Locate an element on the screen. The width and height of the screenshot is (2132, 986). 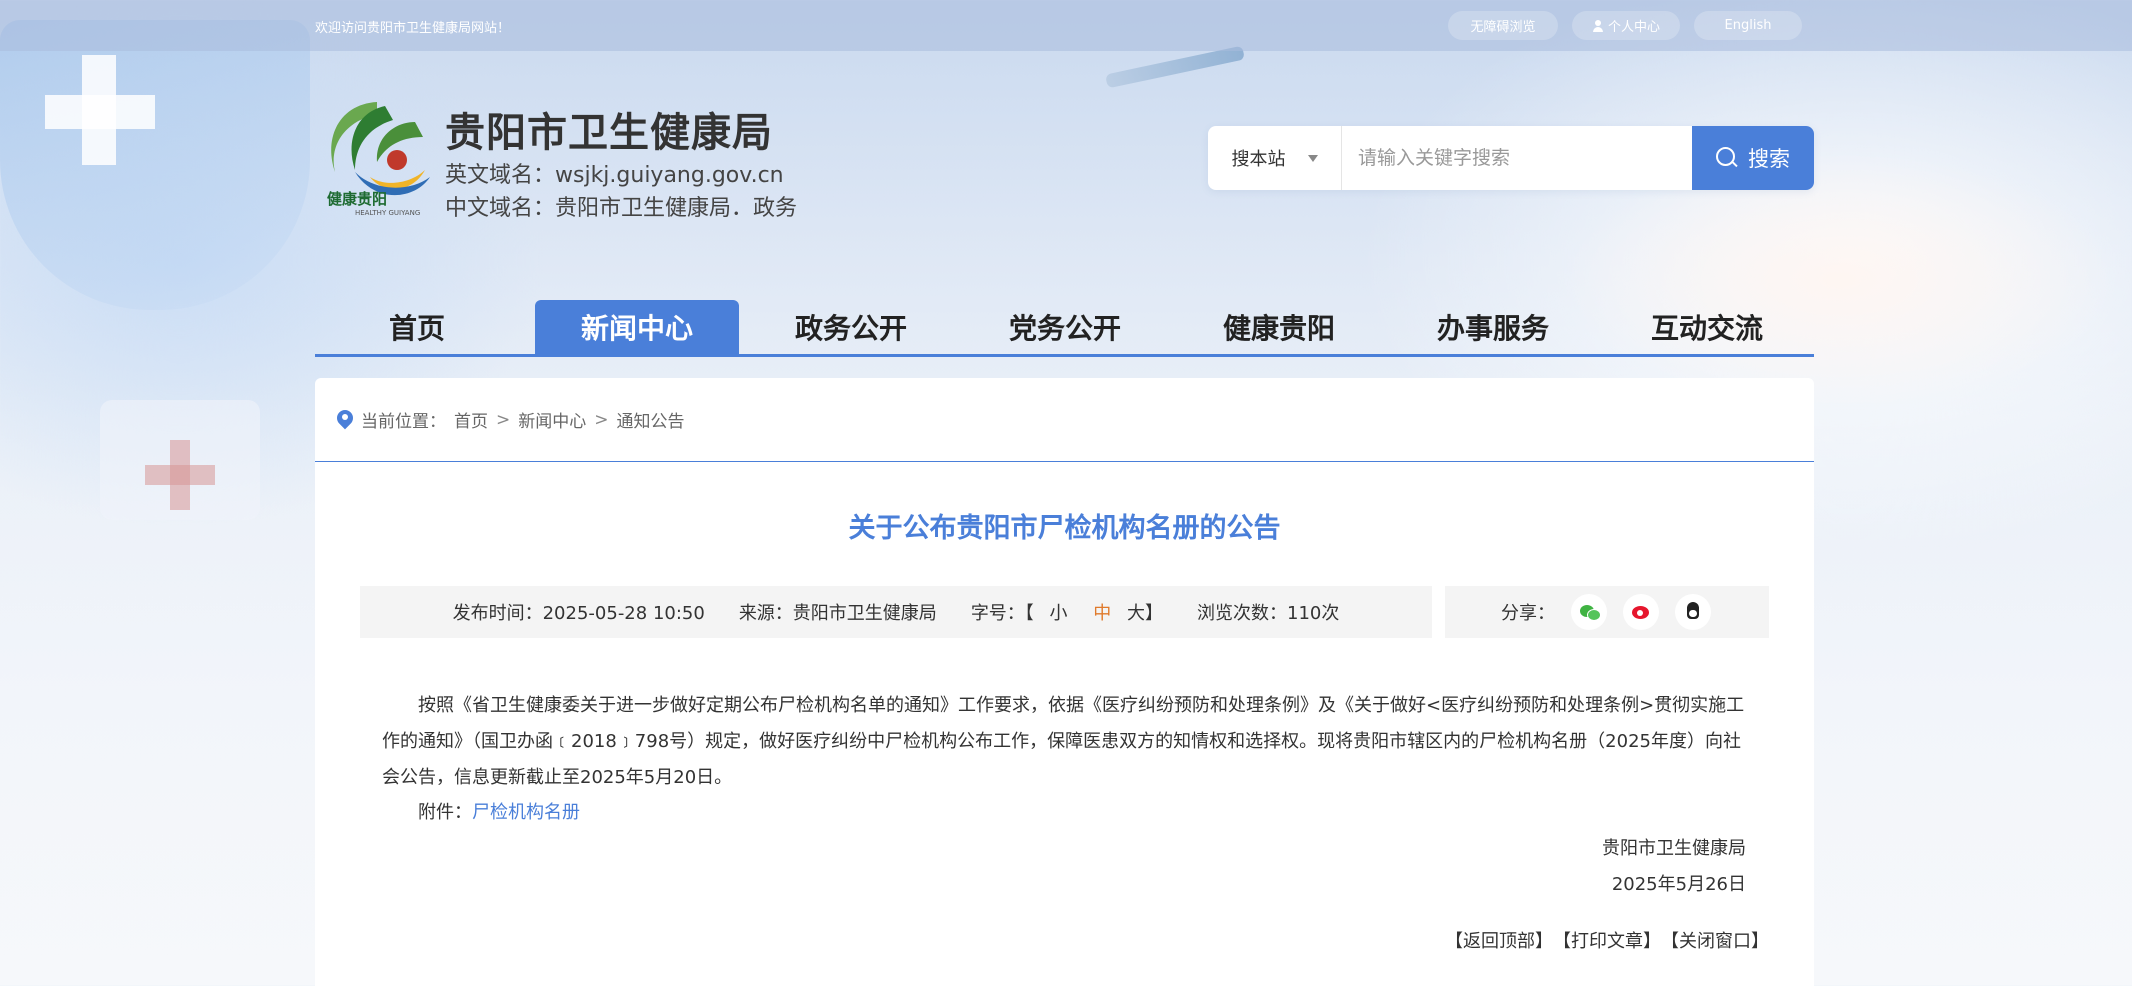
search-bar: 搜本站 搜索 is located at coordinates (1511, 158).